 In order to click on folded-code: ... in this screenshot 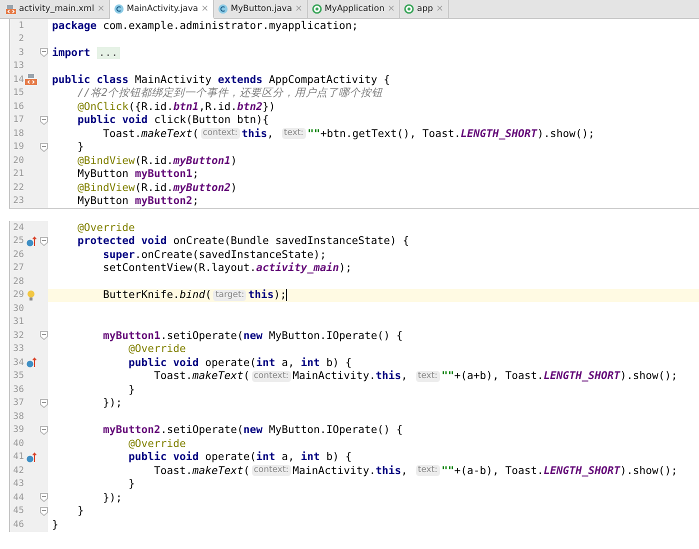, I will do `click(108, 52)`.